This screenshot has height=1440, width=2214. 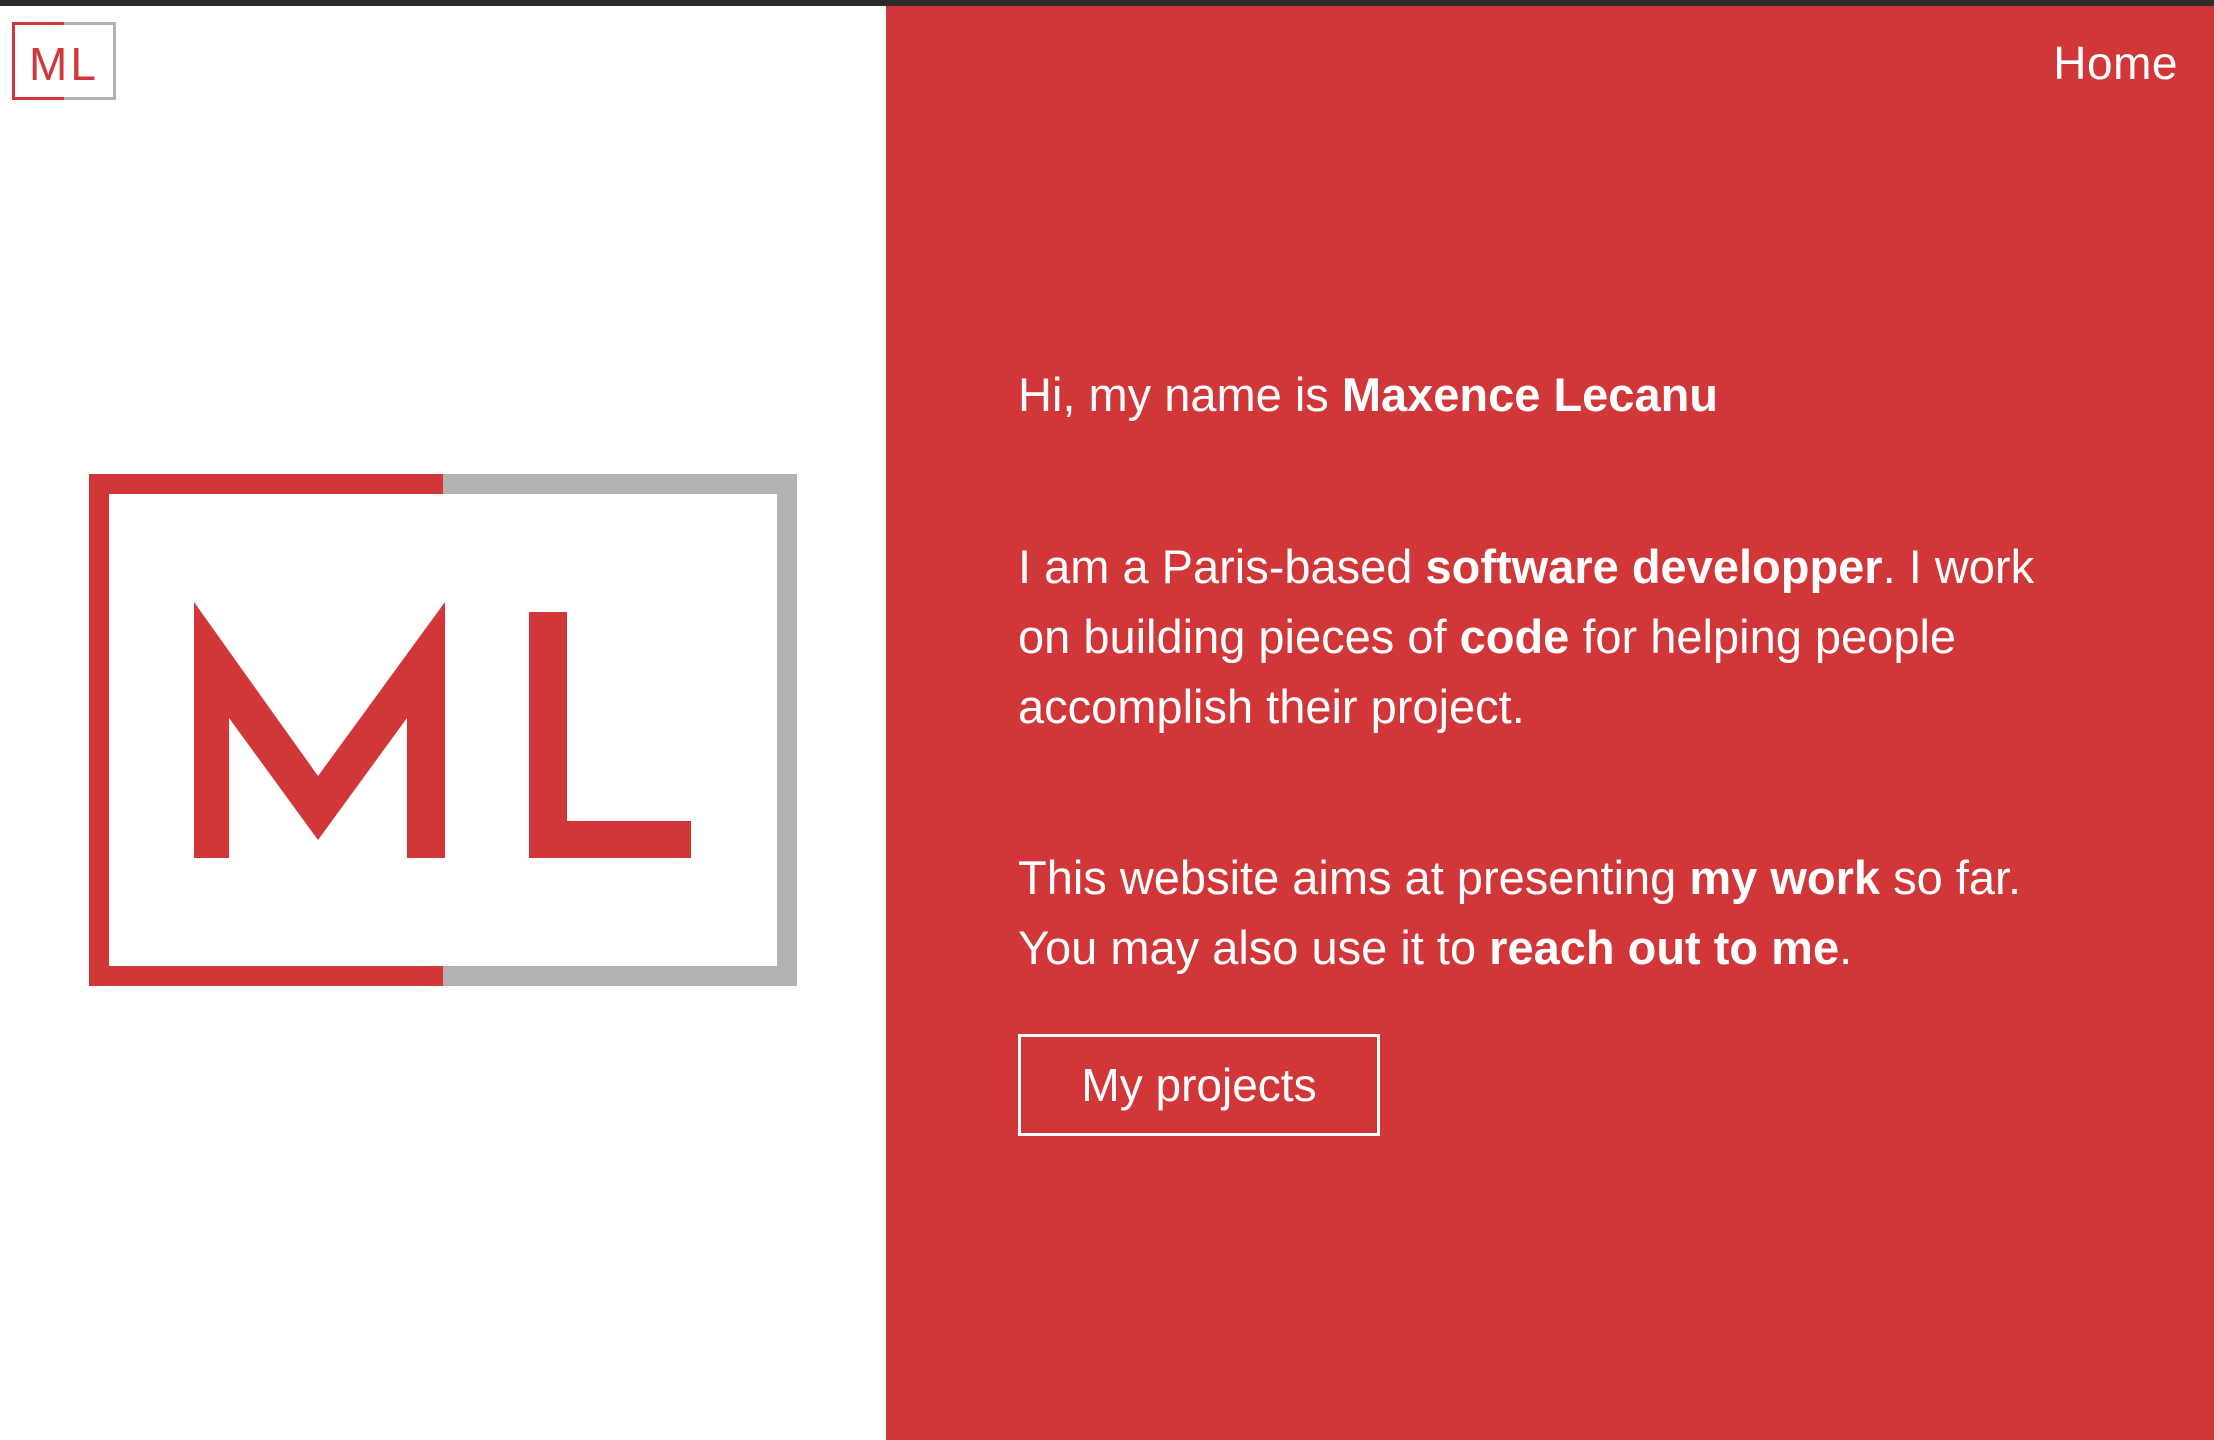 I want to click on purpose-prefix: This website aims at presenting, so click(x=1354, y=877).